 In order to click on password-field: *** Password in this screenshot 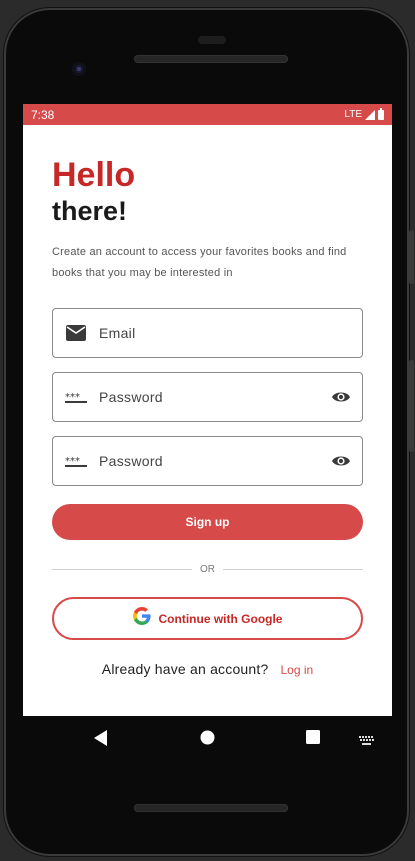, I will do `click(207, 397)`.